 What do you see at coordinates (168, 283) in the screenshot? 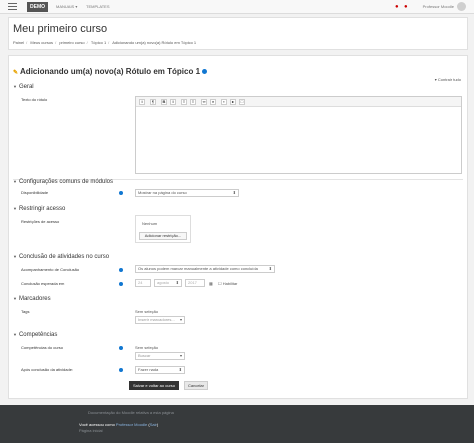
I see `date-month-select: agosto ⬍` at bounding box center [168, 283].